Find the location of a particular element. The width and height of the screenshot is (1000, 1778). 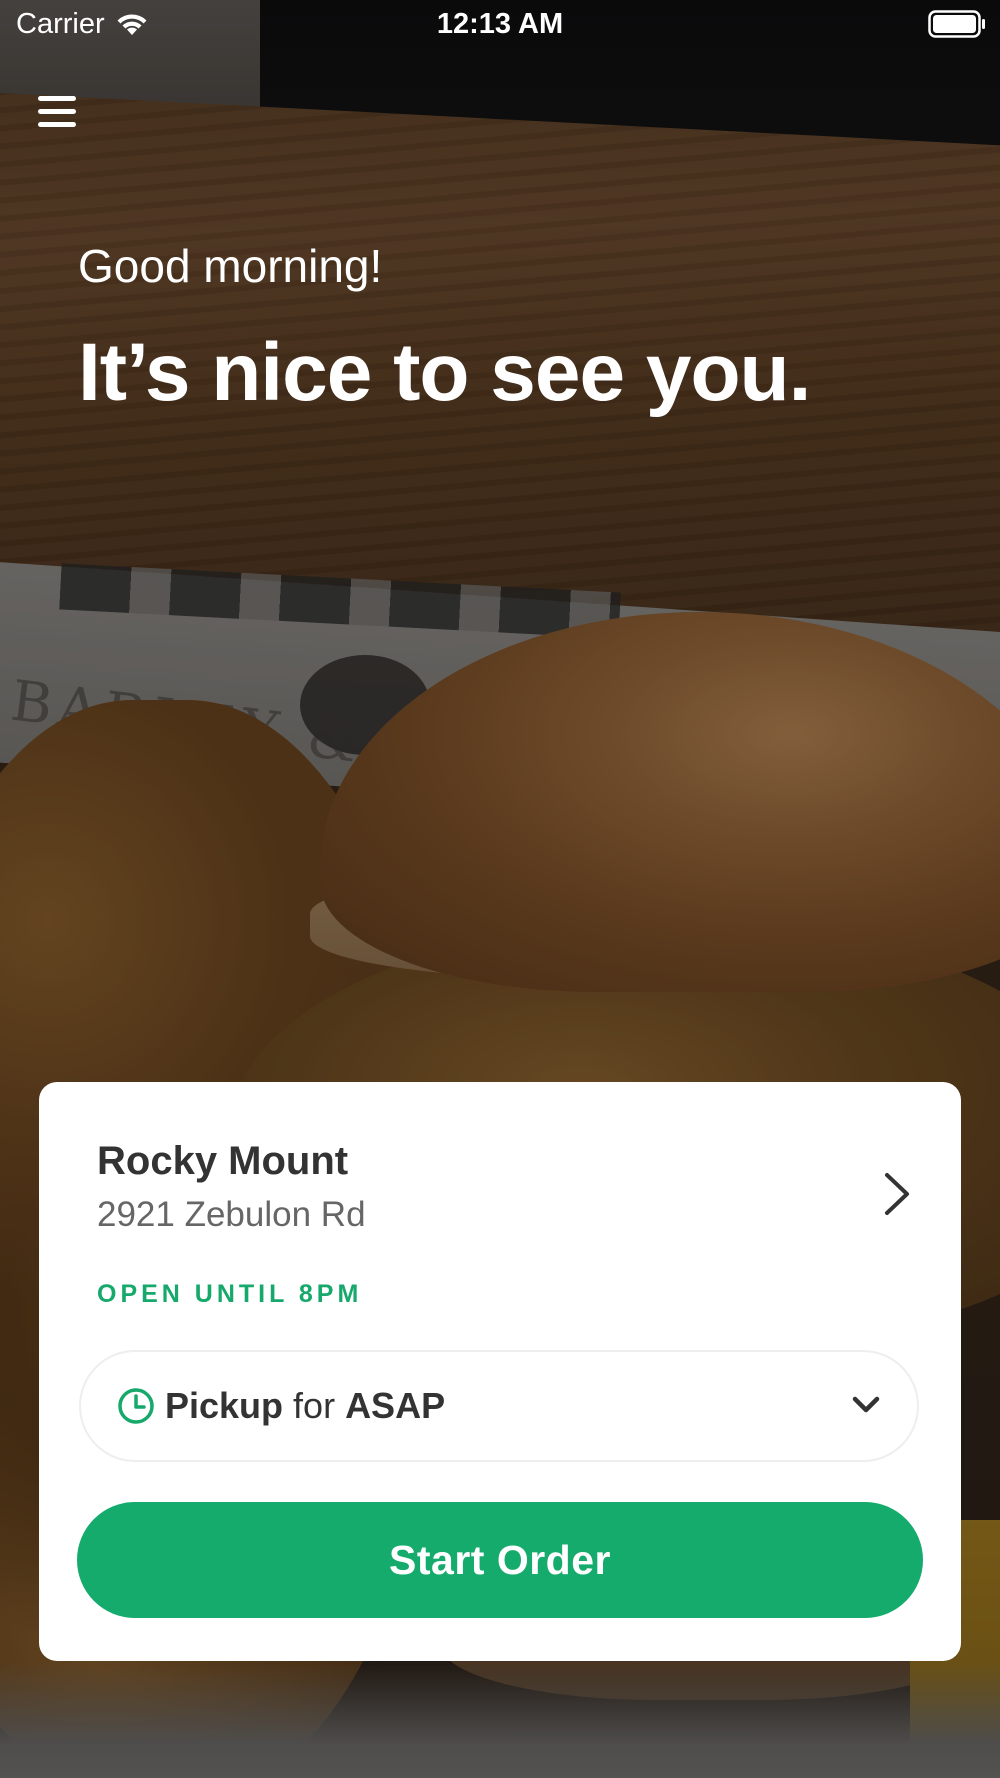

order-time-connector: for is located at coordinates (314, 1405).